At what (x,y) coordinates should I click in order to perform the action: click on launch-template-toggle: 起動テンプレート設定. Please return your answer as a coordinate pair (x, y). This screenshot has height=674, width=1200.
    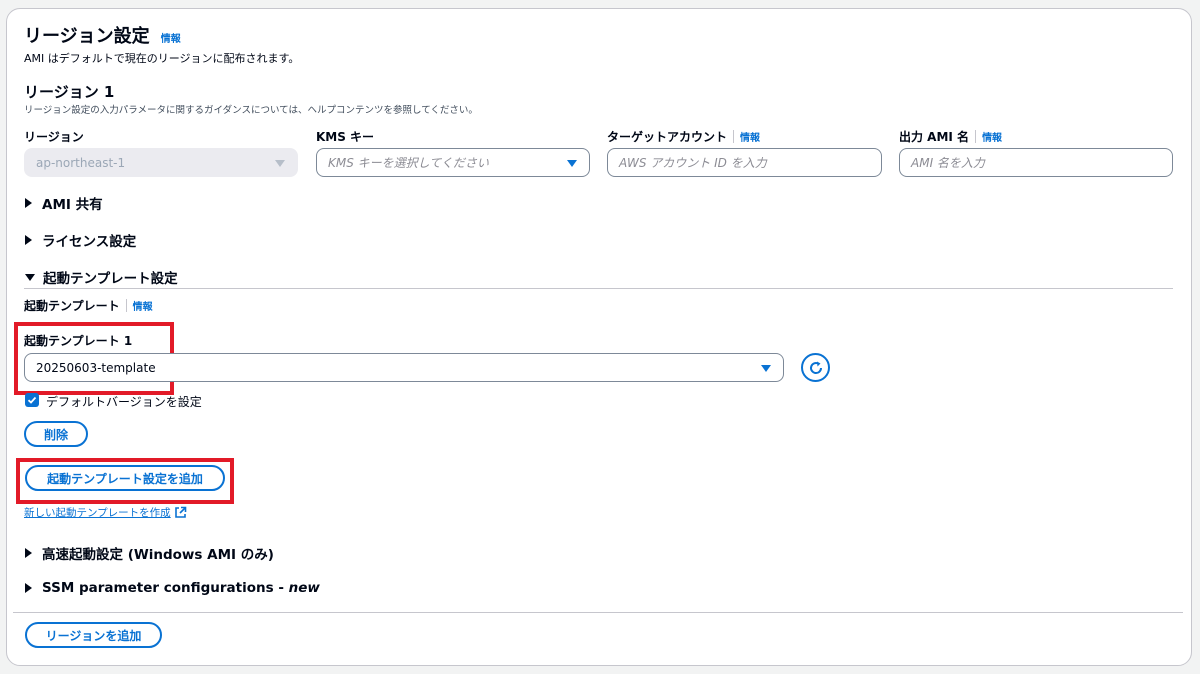
    Looking at the image, I should click on (101, 277).